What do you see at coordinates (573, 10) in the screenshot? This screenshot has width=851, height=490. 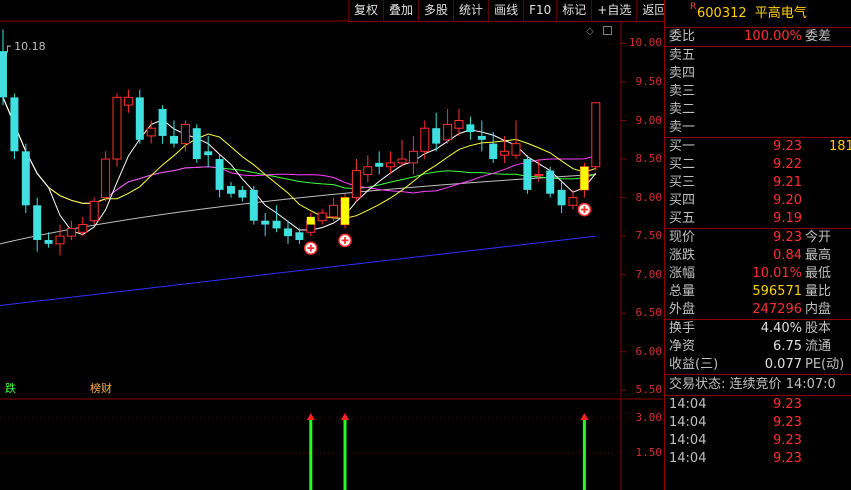 I see `toolbar-mark-button: 标记` at bounding box center [573, 10].